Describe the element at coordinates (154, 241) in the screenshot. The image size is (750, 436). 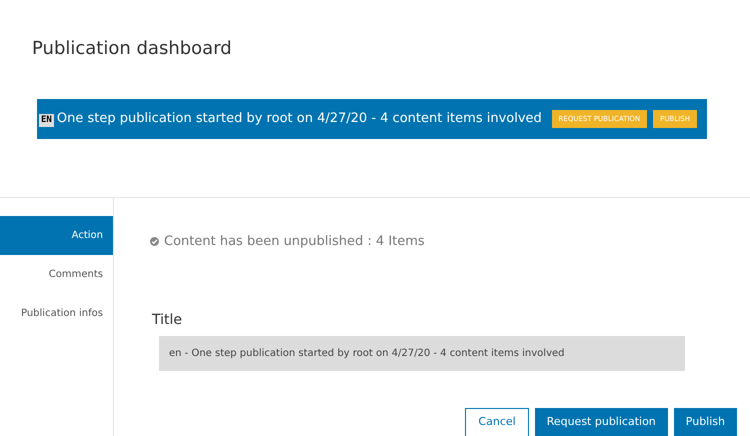
I see `check-circle-icon` at that location.